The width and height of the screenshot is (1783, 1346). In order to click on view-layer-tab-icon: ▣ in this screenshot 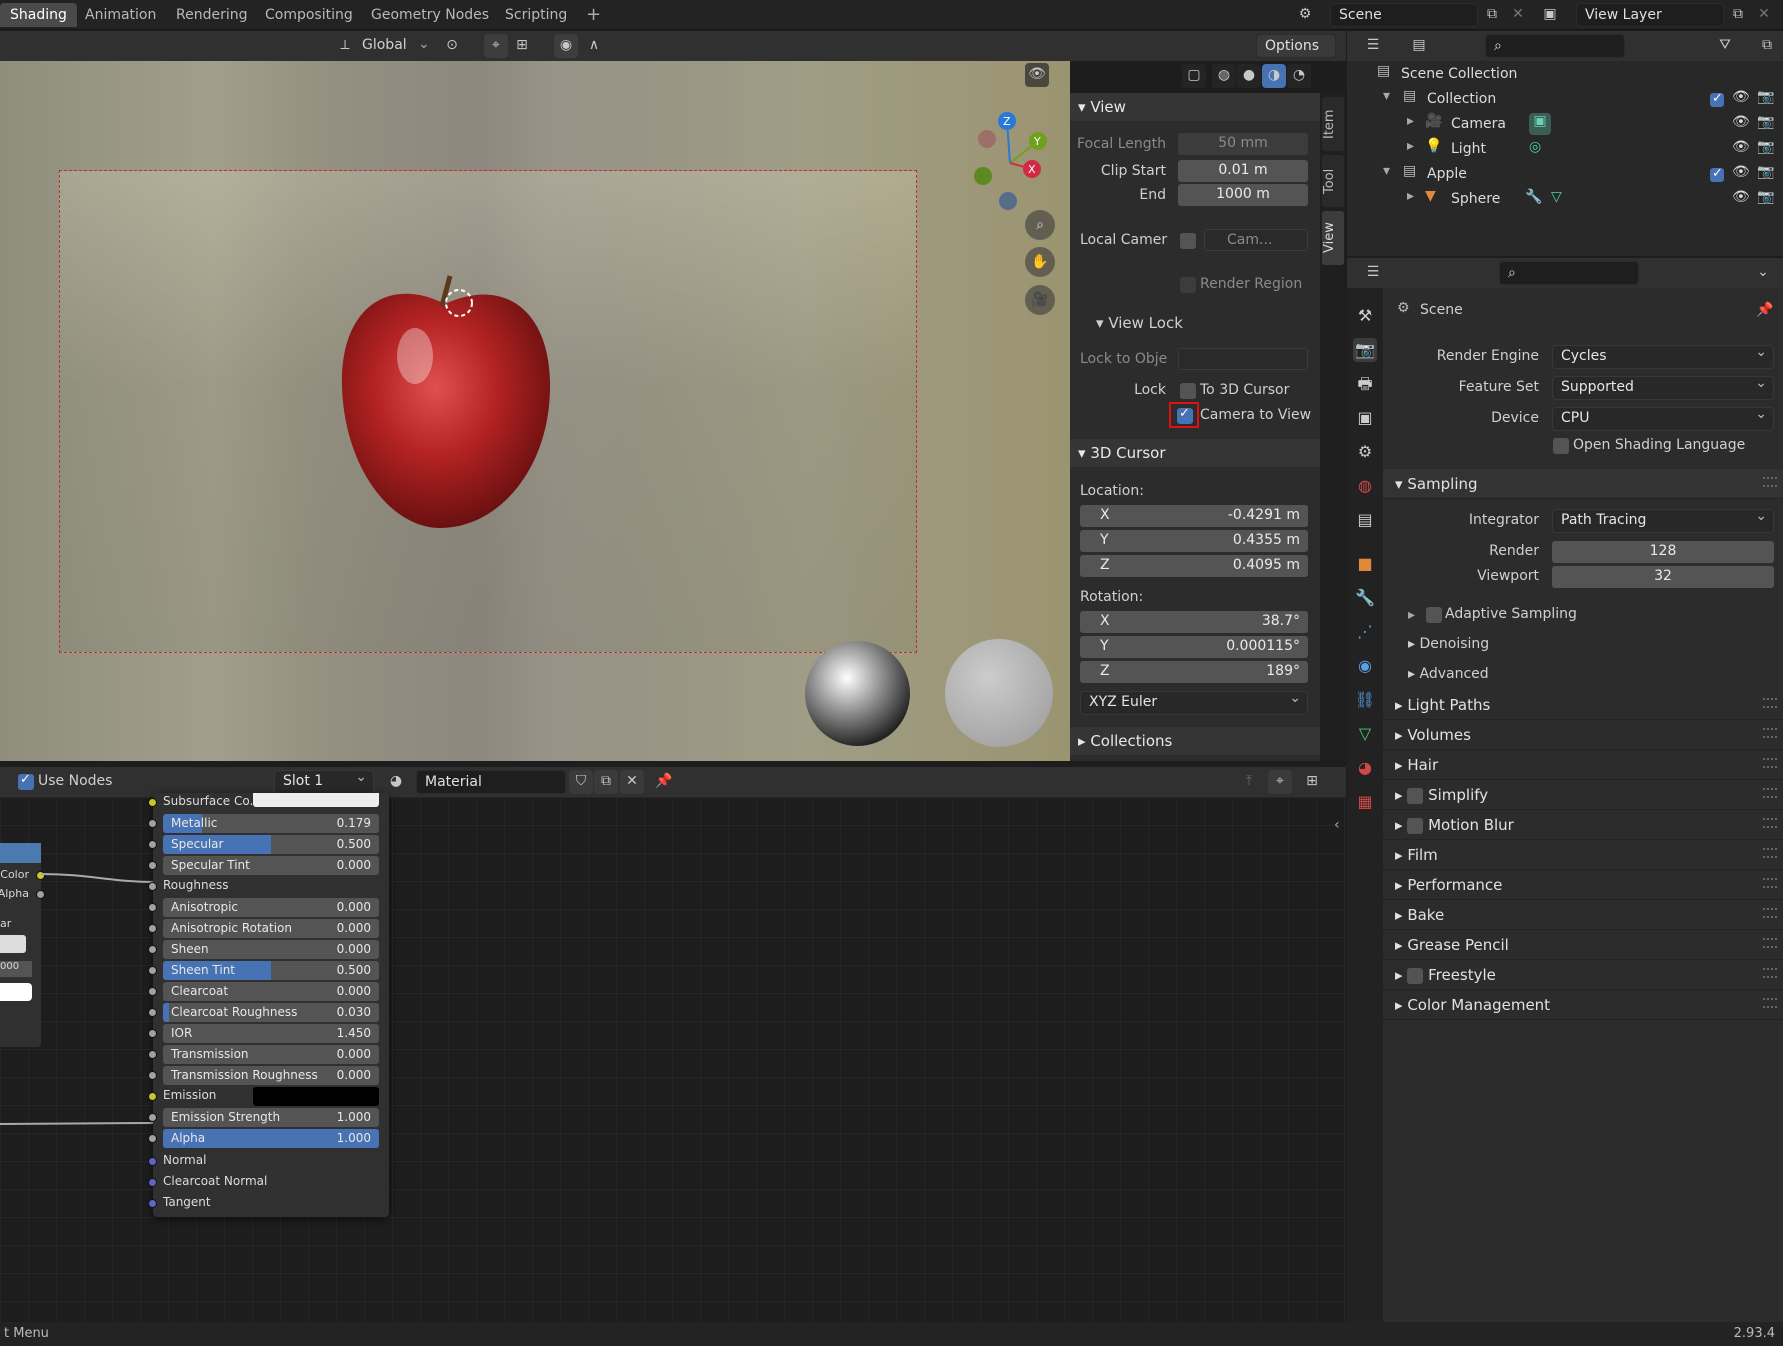, I will do `click(1365, 418)`.